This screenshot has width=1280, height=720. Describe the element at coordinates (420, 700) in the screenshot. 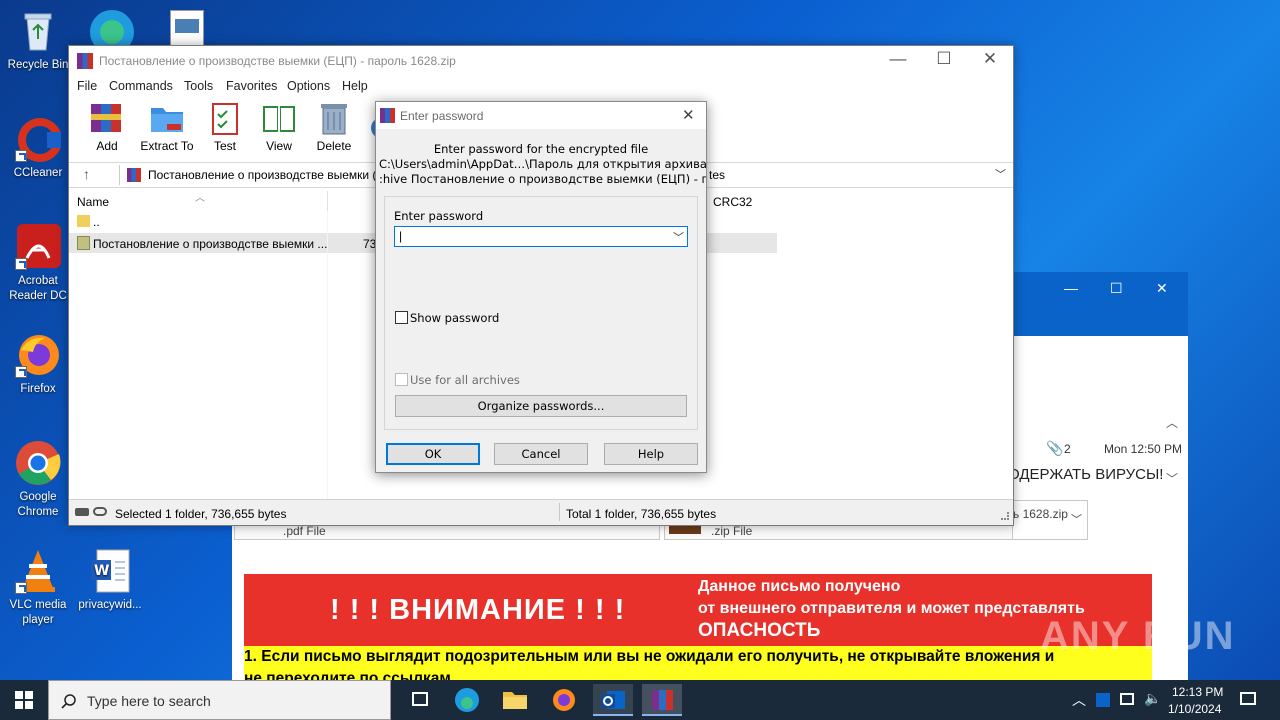

I see `task-view-icon` at that location.